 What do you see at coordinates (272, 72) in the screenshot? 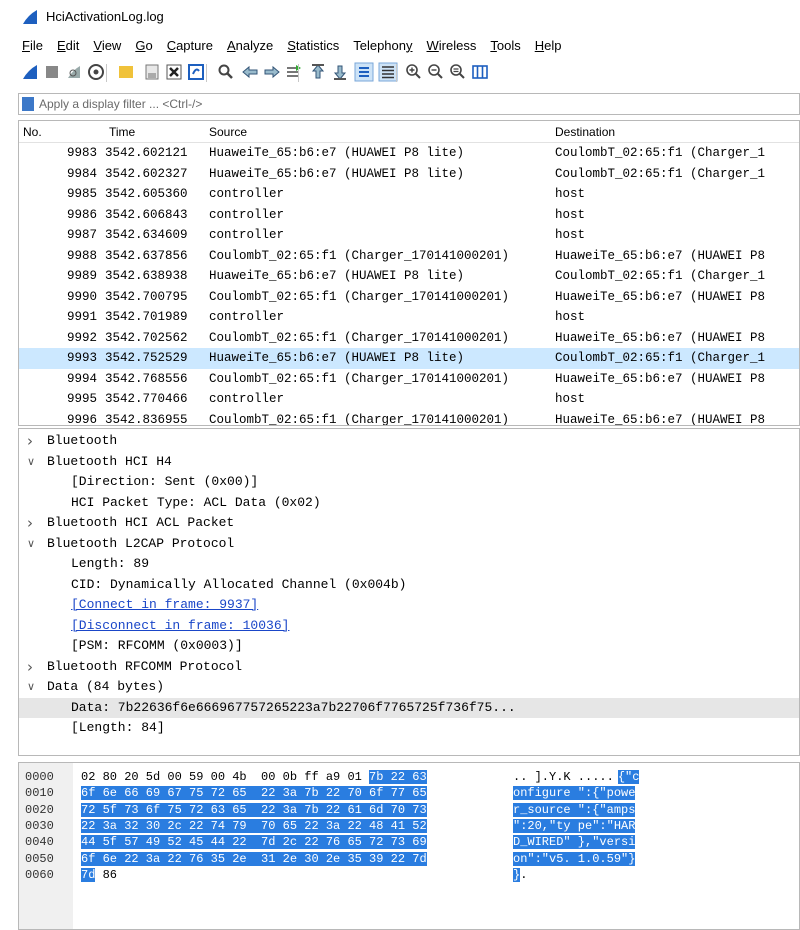
I see `forward-icon` at bounding box center [272, 72].